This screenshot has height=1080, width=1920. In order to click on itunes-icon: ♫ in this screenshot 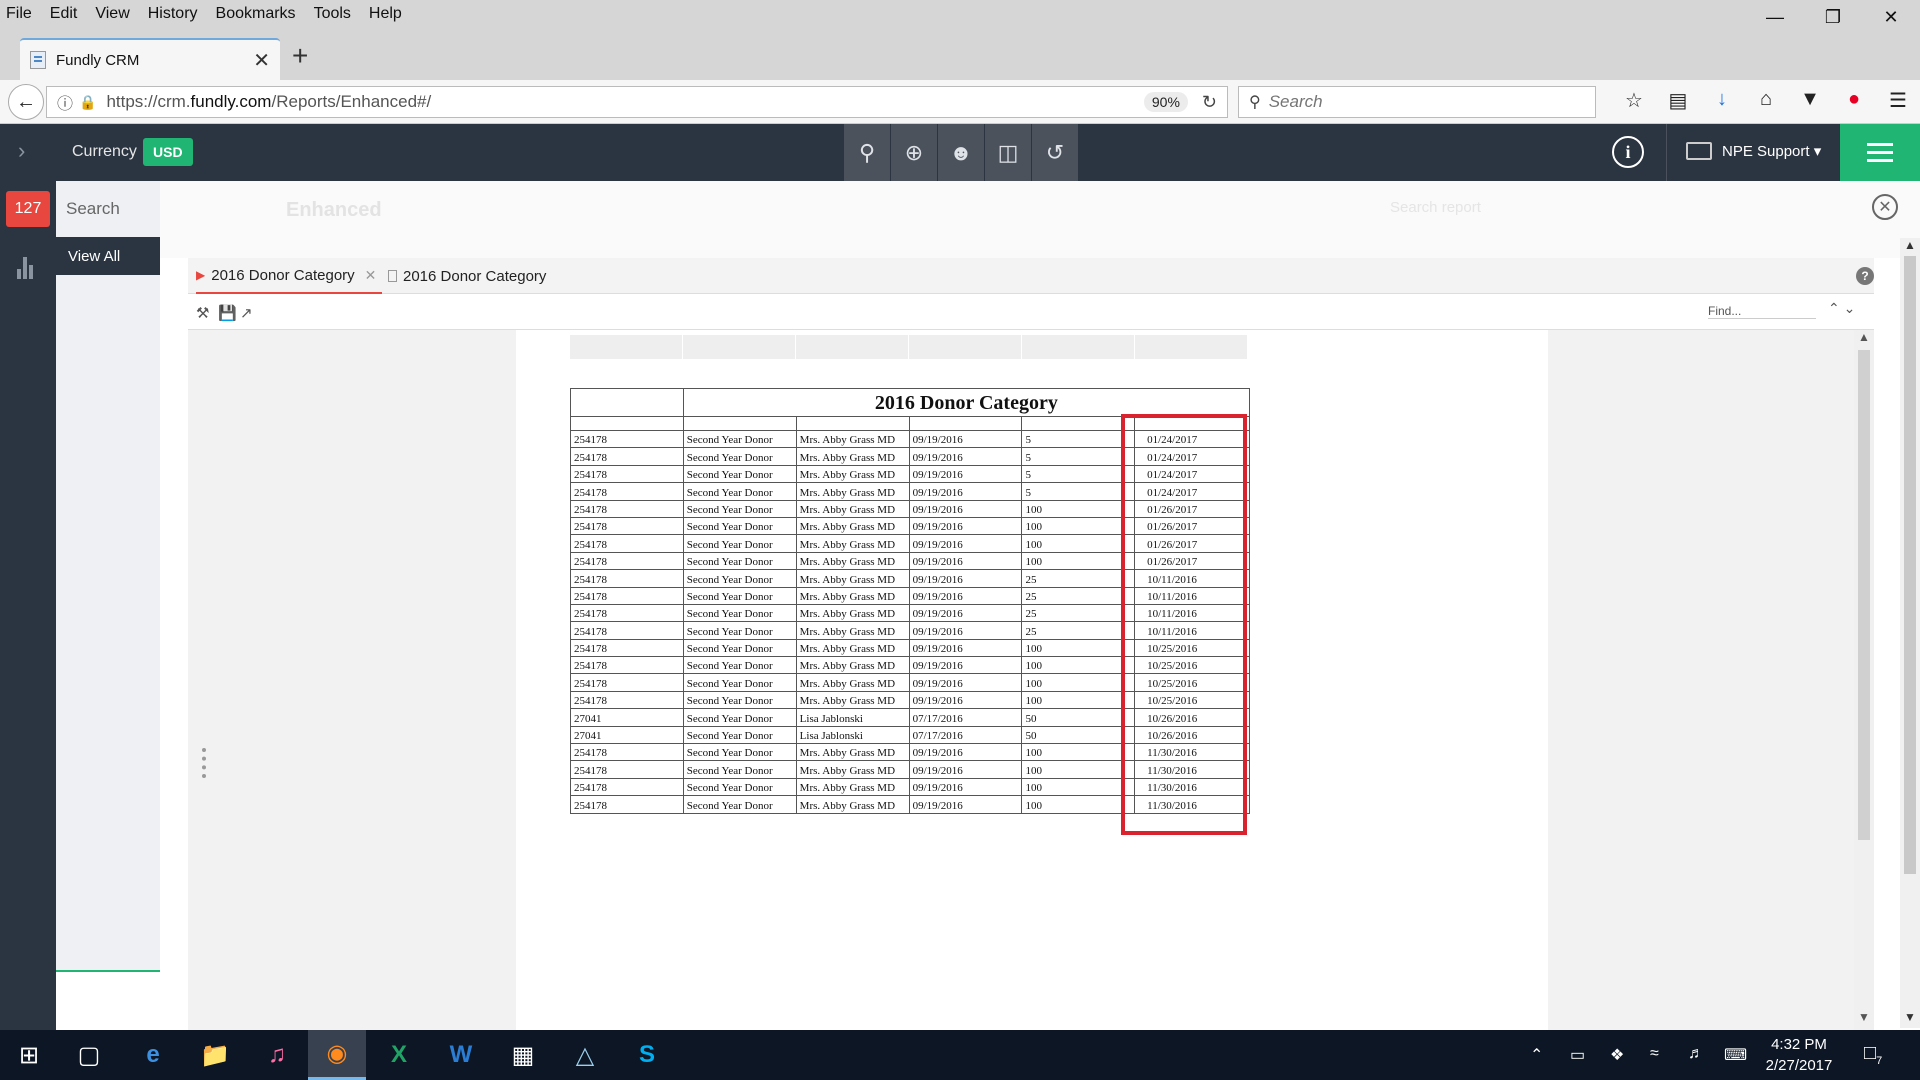, I will do `click(277, 1055)`.